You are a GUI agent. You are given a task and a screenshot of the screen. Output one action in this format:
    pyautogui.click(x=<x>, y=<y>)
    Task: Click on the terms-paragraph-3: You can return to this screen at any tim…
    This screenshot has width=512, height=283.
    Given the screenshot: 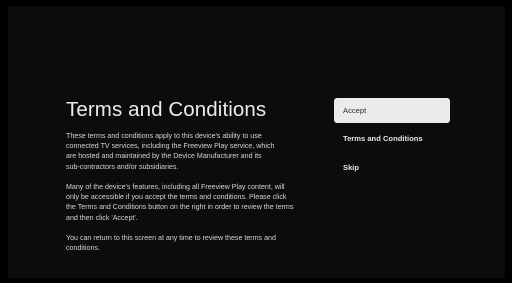 What is the action you would take?
    pyautogui.click(x=171, y=243)
    